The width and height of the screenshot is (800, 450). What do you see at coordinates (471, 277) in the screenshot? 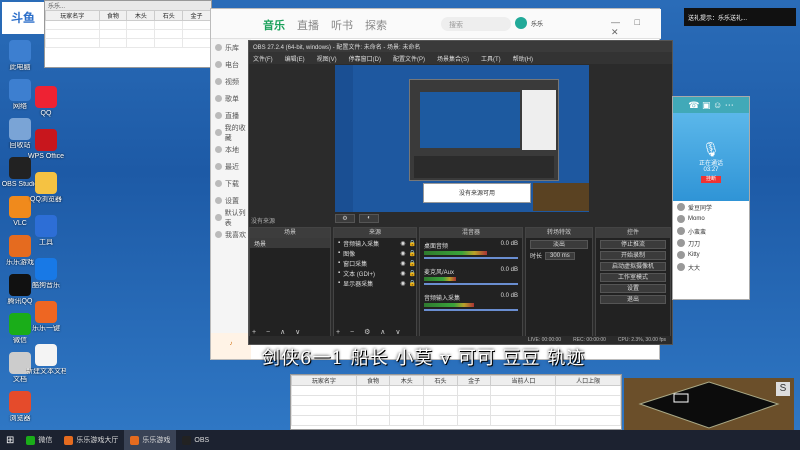
I see `mixer-track: 麦克风/Aux 0.0 dB` at bounding box center [471, 277].